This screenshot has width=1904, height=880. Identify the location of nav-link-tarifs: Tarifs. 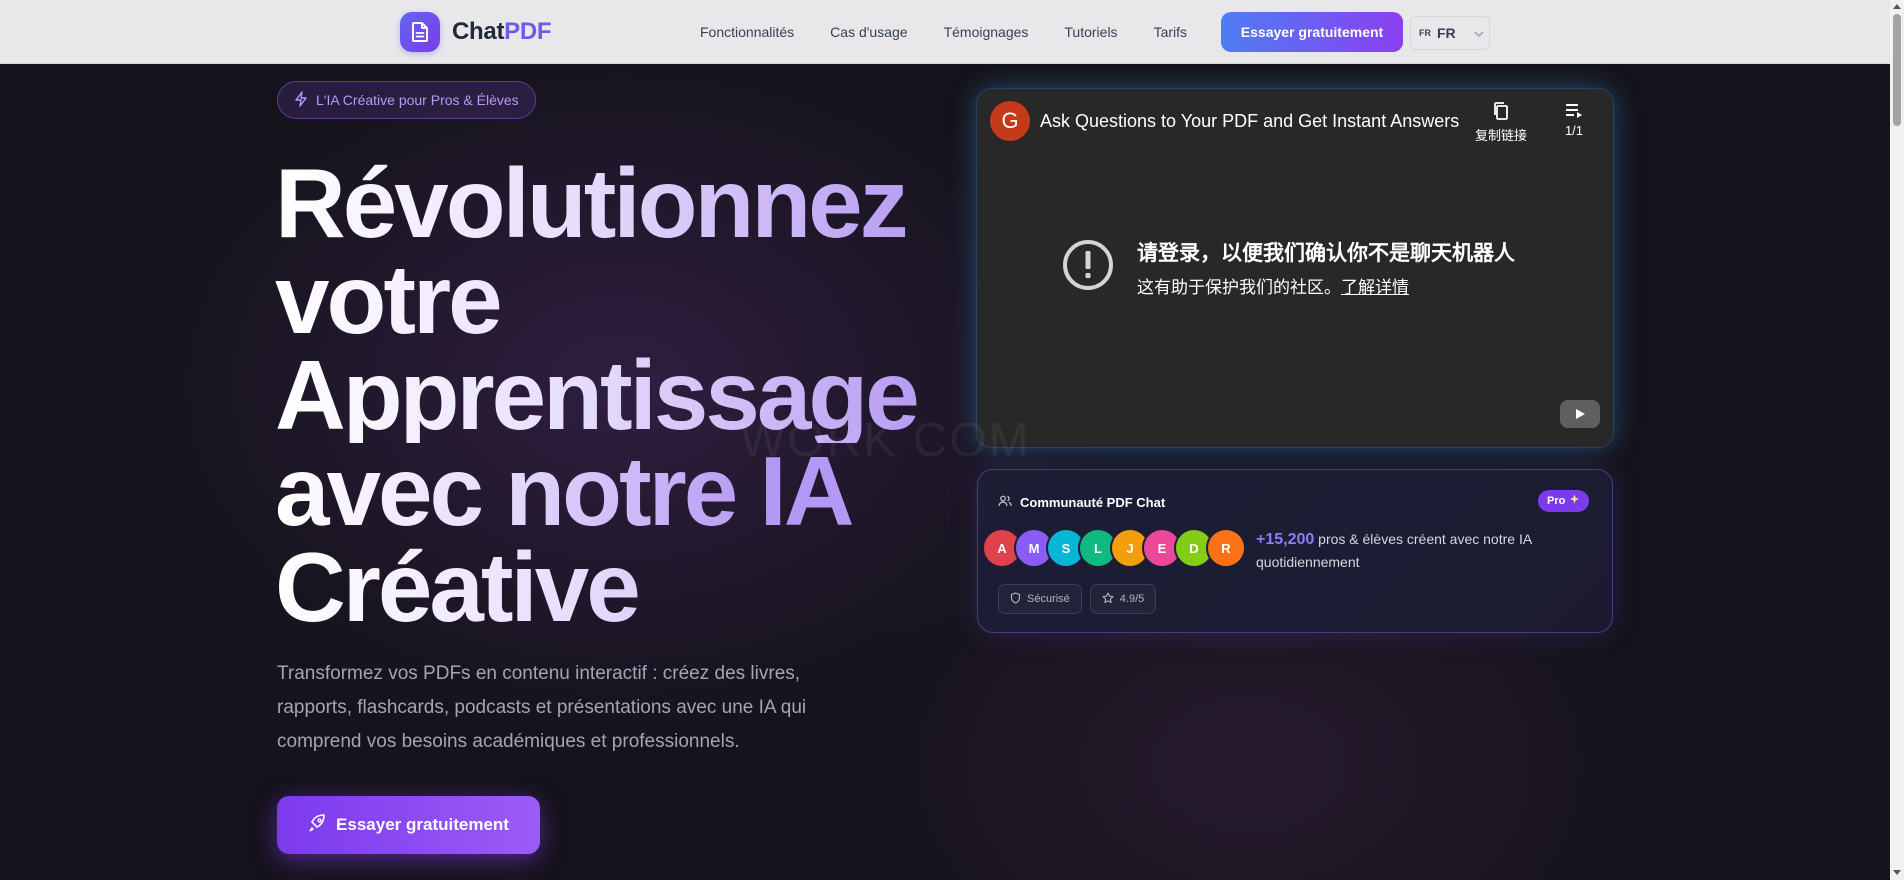
(1170, 32).